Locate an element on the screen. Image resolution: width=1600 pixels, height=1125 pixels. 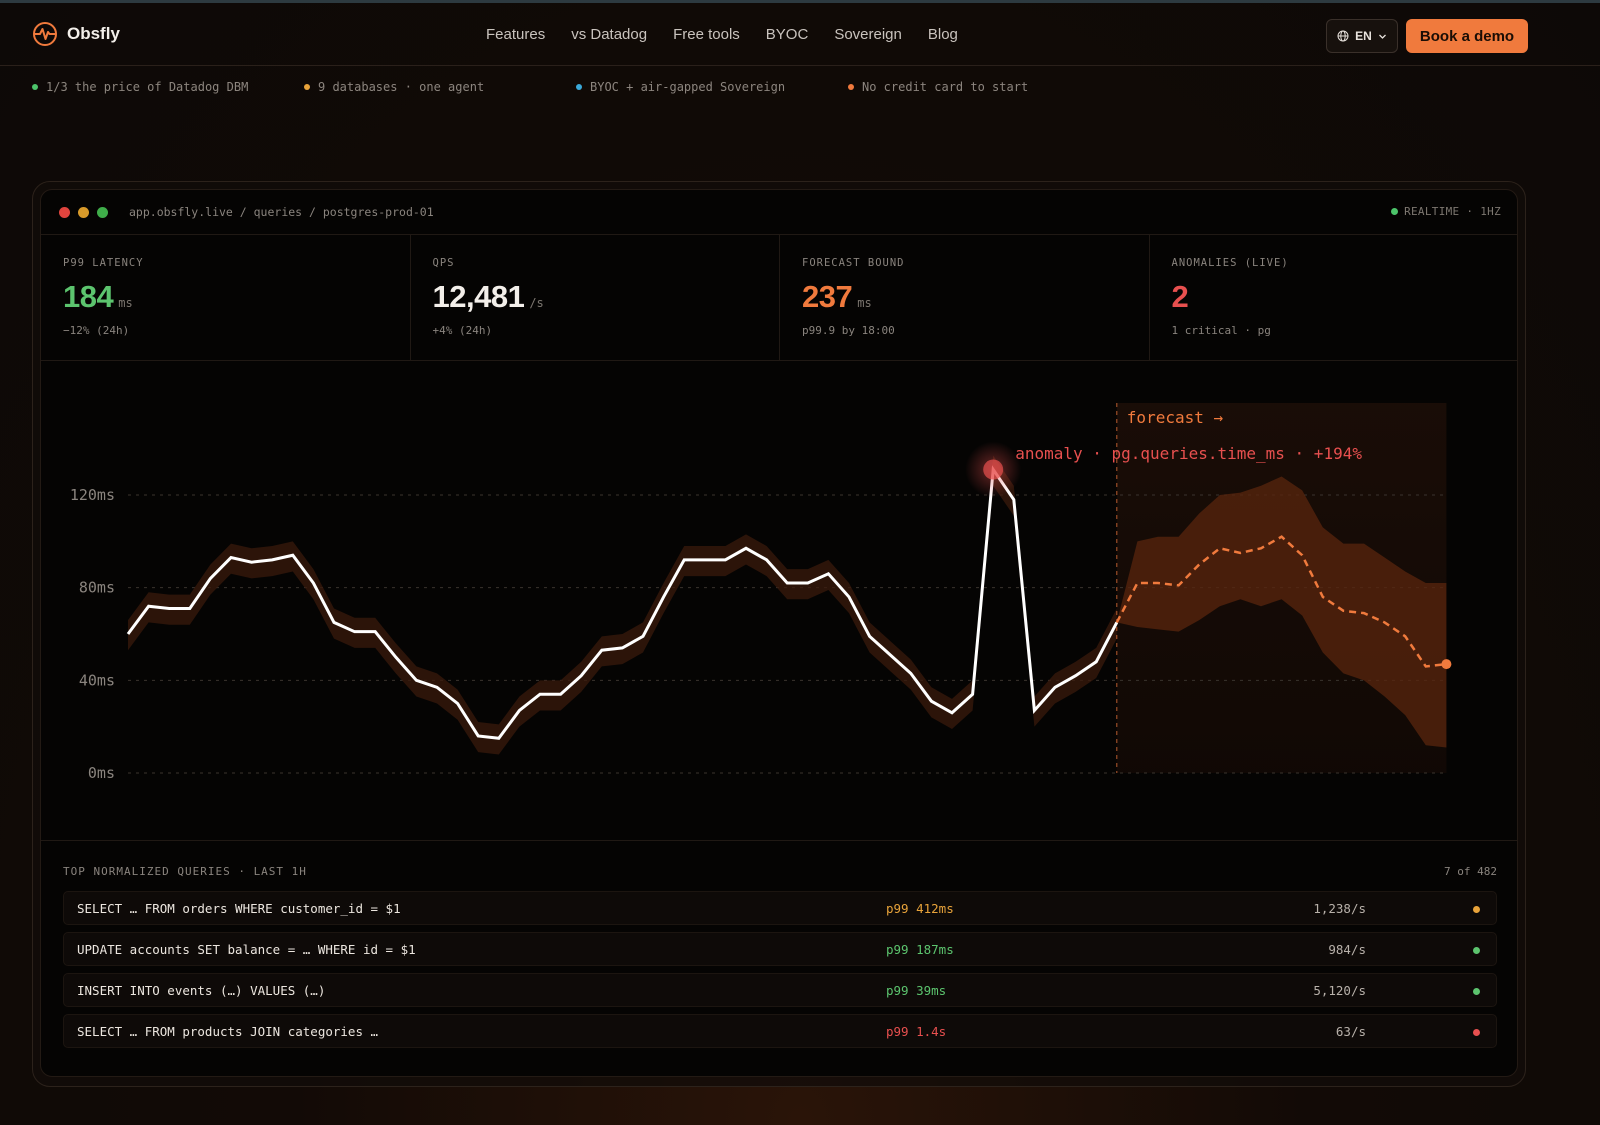
anomaly-label: anomaly · pg.queries.time_ms · +194% is located at coordinates (1188, 453).